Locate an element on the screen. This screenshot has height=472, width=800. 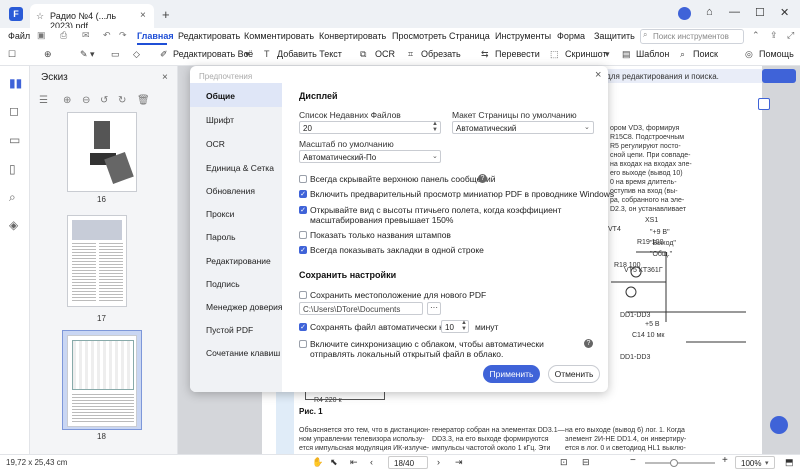
ocr-button: OCR is located at coordinates (385, 54).